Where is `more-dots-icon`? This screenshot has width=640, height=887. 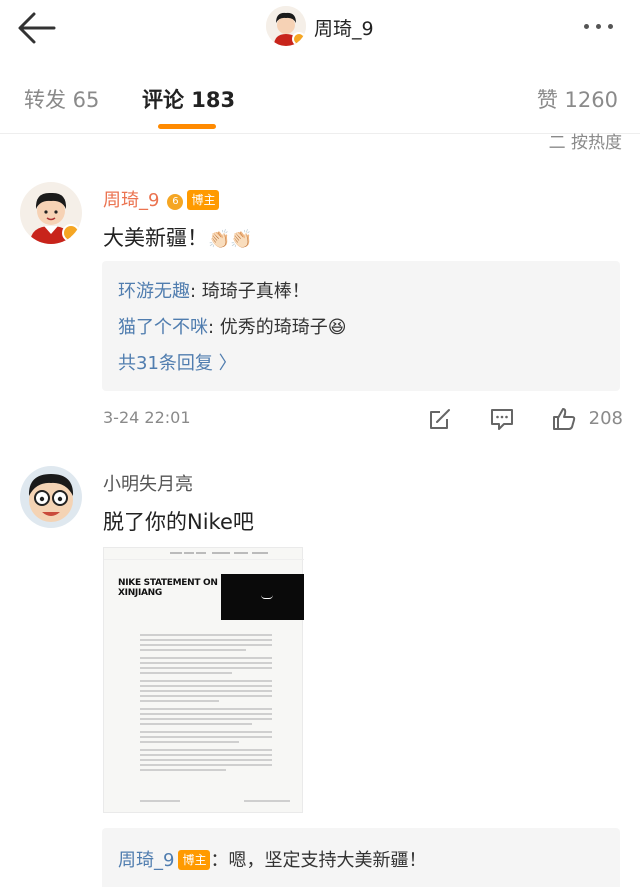 more-dots-icon is located at coordinates (606, 26).